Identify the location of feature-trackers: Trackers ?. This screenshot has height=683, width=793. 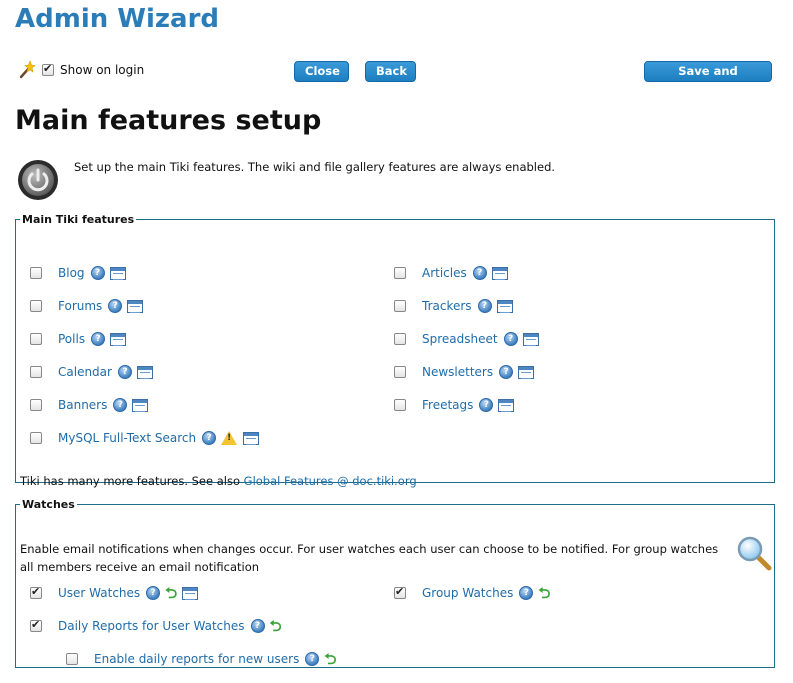
(455, 306).